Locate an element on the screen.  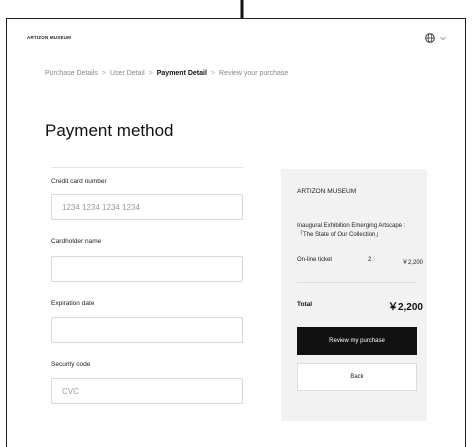
divider is located at coordinates (147, 167).